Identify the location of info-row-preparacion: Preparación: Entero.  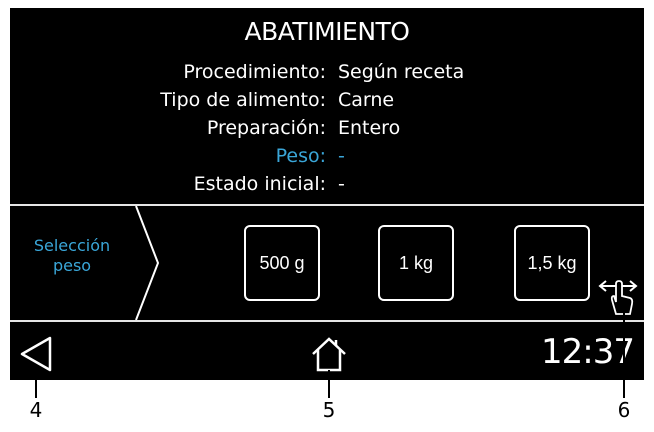
(327, 128).